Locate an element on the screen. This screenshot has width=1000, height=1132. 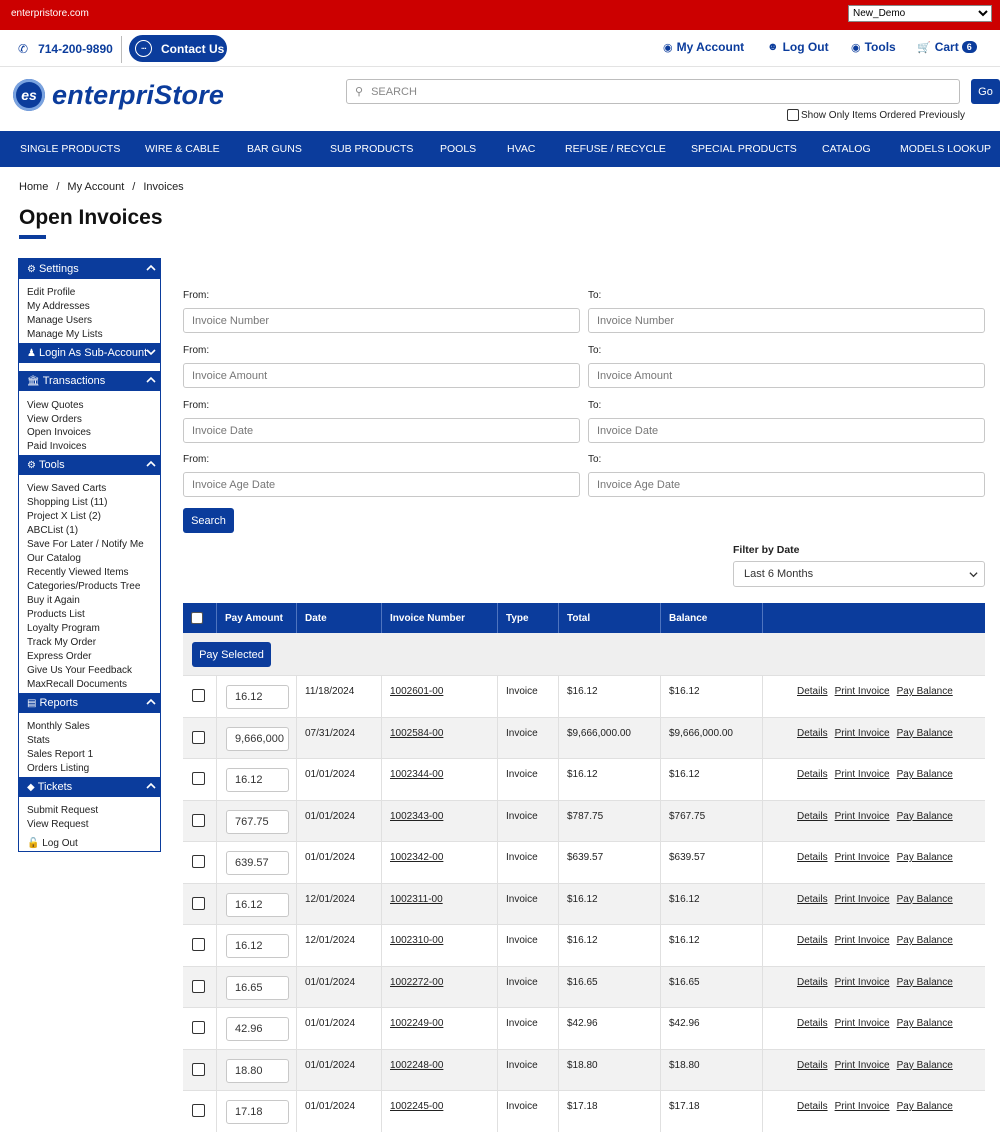
invoice-number-link: 1002584-00 is located at coordinates (416, 733).